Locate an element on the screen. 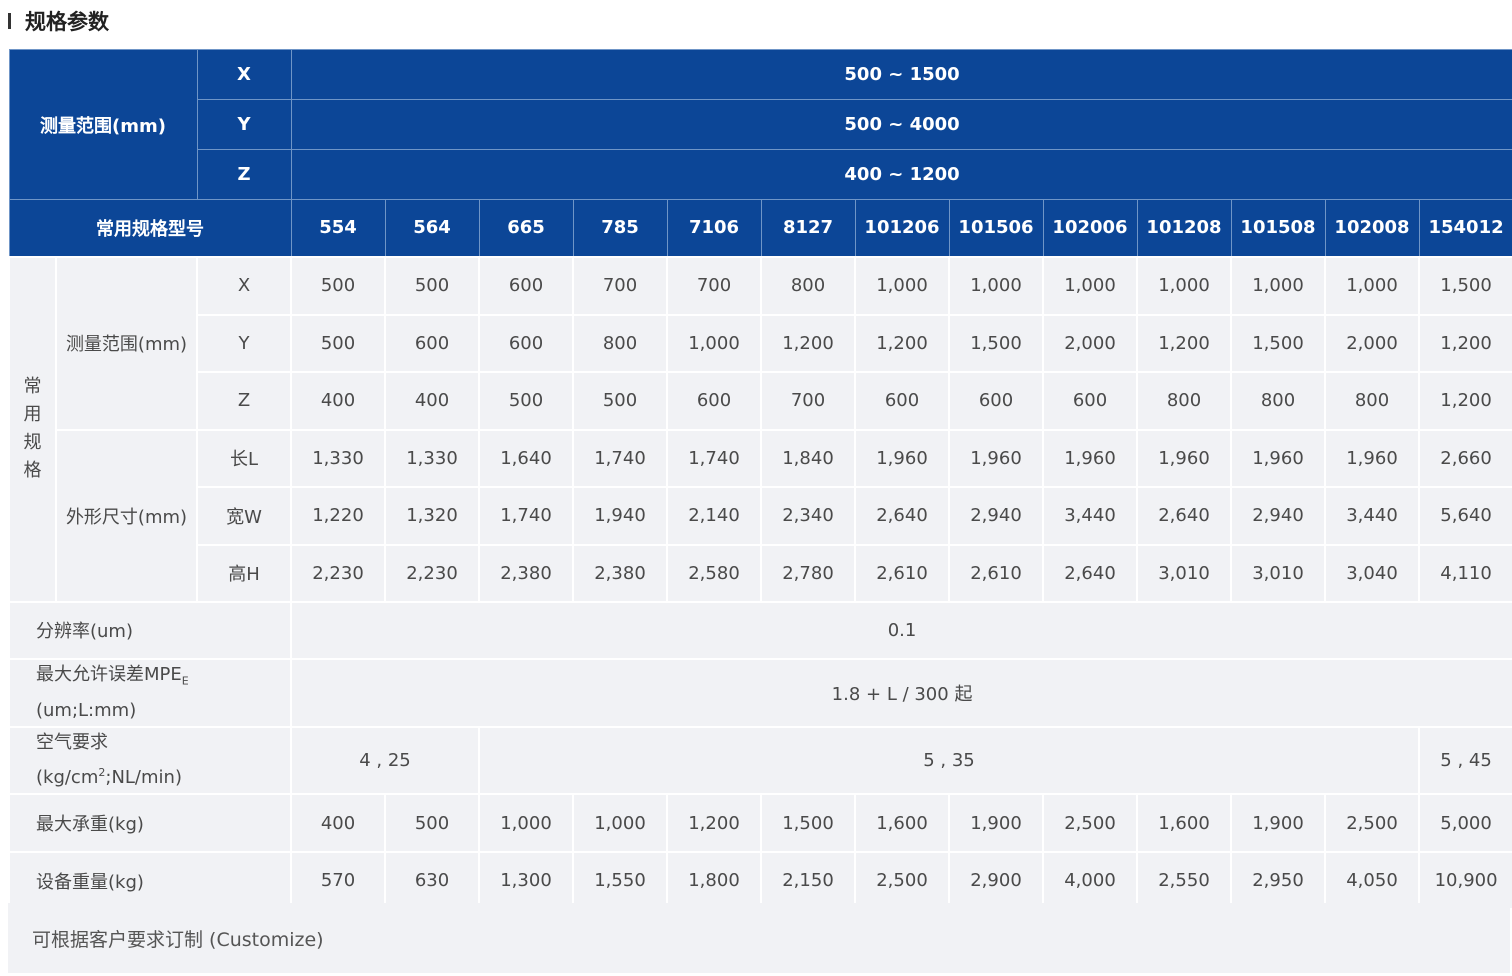 The image size is (1512, 976). value-cell: 2,780 is located at coordinates (808, 573).